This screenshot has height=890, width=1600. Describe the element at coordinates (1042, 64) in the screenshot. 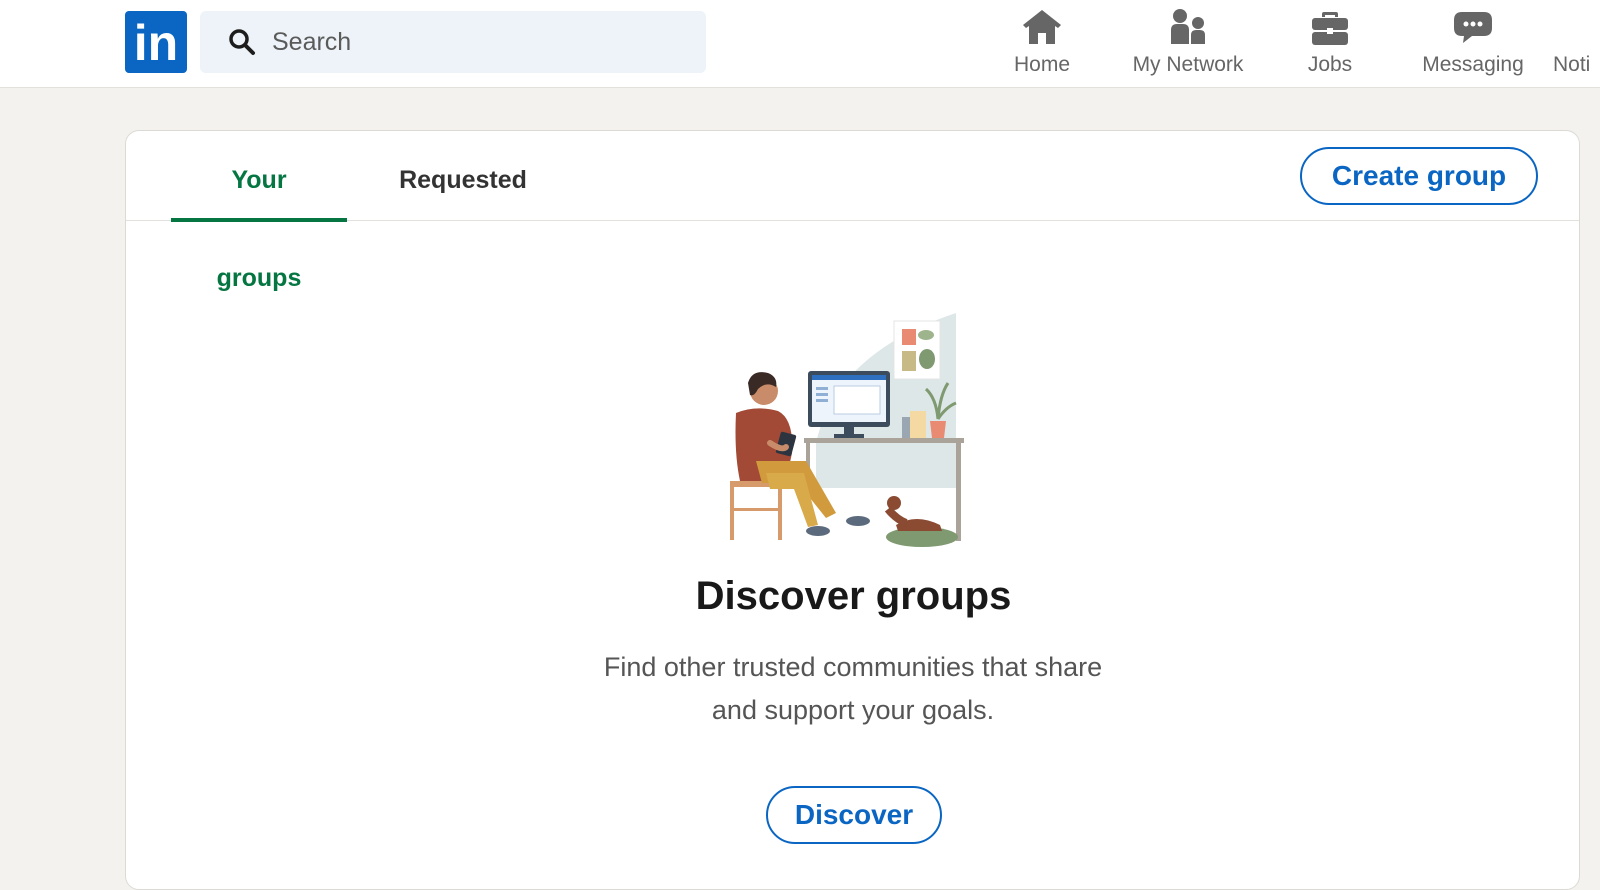

I see `nav-home-label: Home` at that location.